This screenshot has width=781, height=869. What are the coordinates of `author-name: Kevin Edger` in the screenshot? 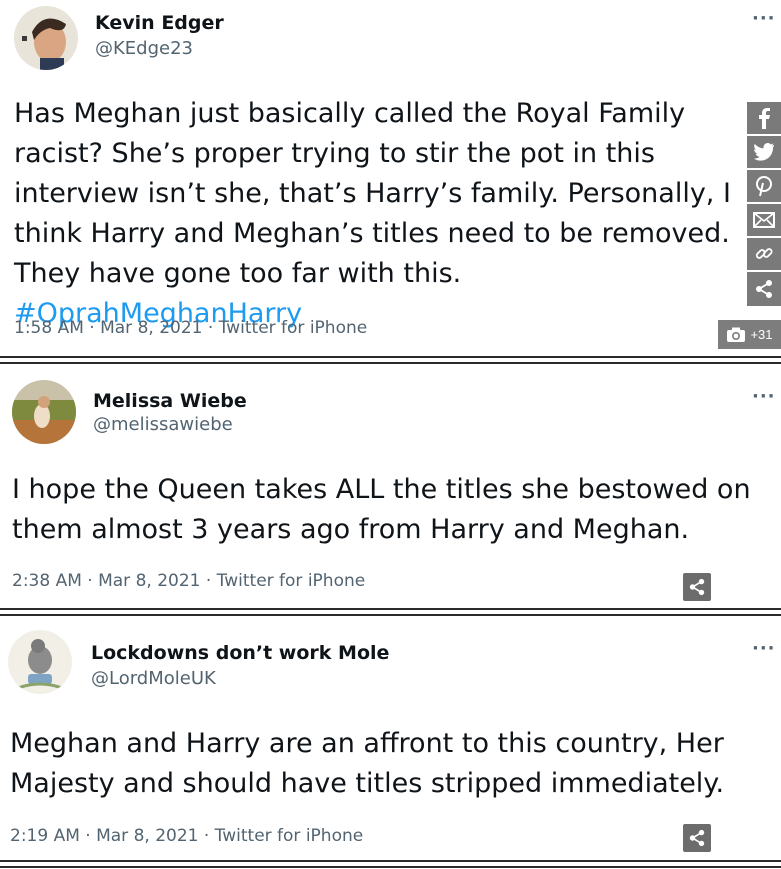 It's located at (159, 23).